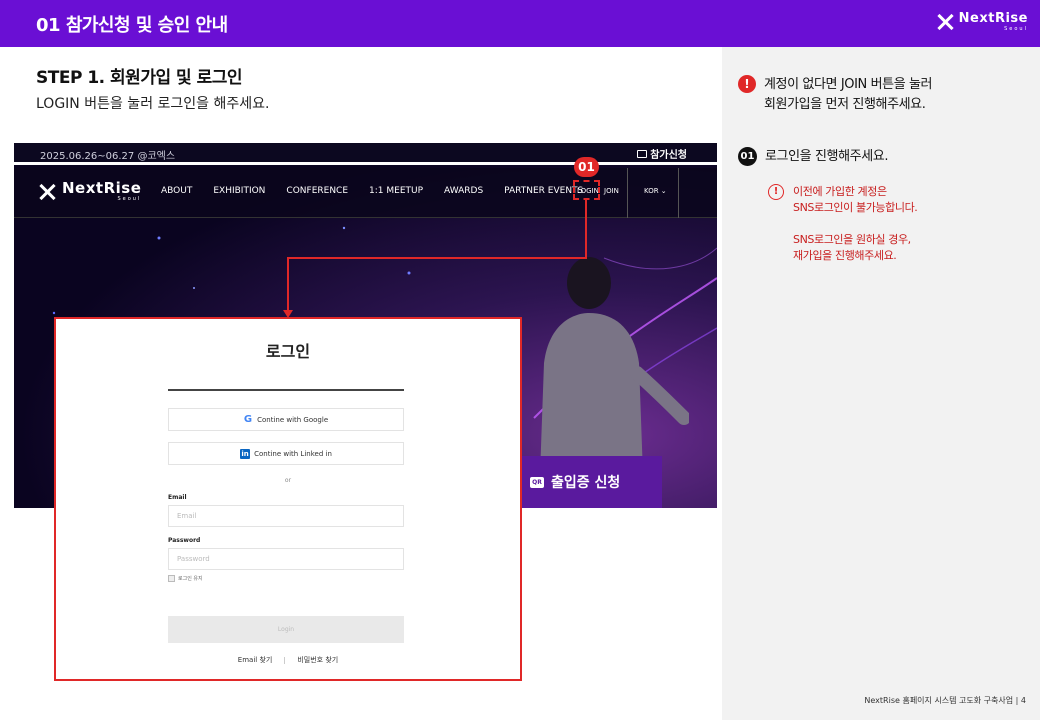  I want to click on register-link: 참가신청, so click(662, 153).